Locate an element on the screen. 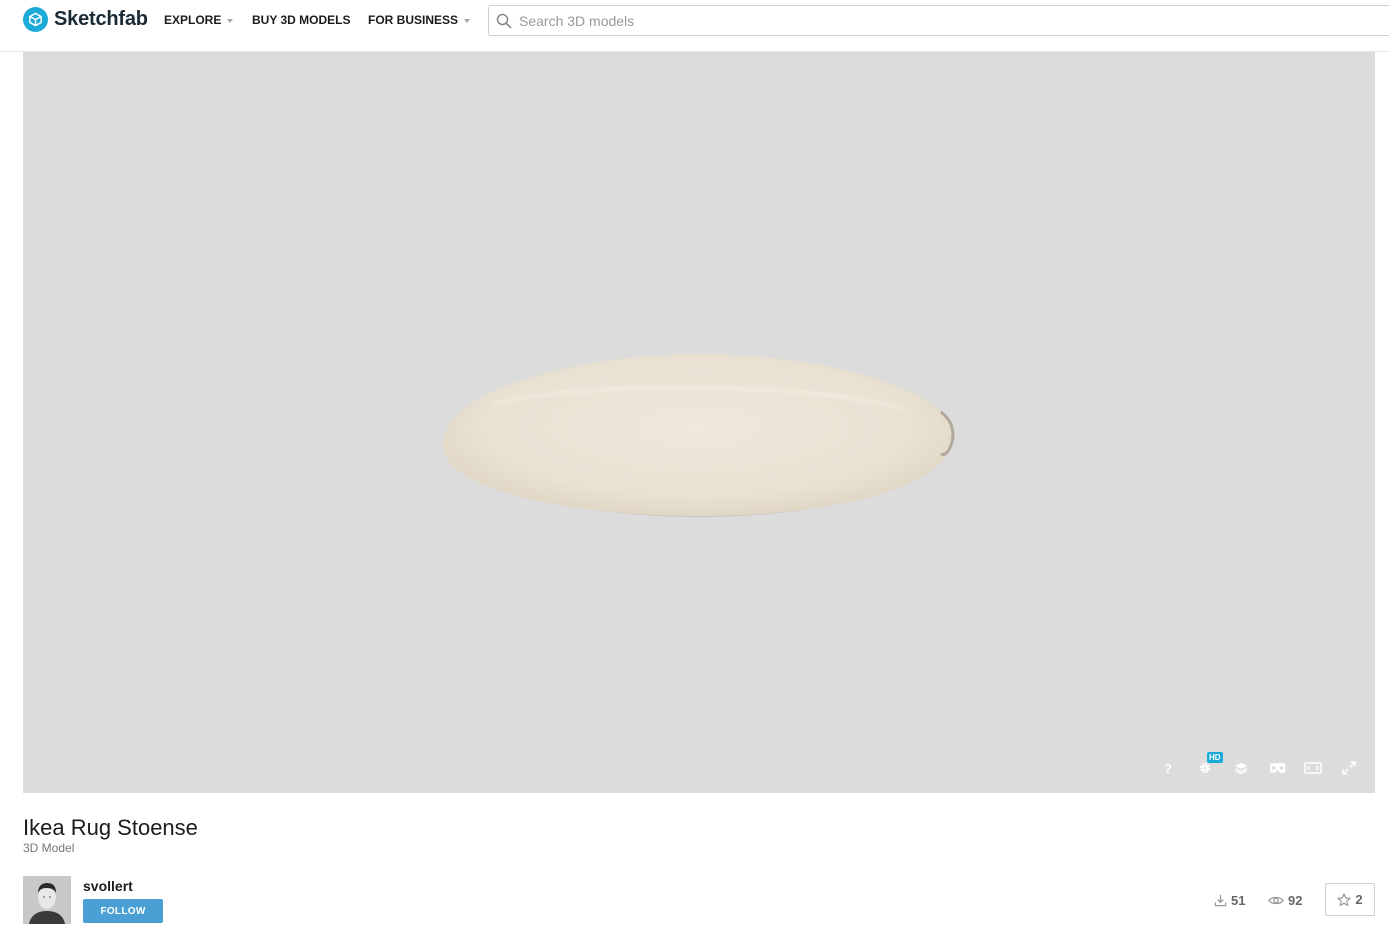 The width and height of the screenshot is (1389, 928). fullscreen-icon is located at coordinates (1349, 768).